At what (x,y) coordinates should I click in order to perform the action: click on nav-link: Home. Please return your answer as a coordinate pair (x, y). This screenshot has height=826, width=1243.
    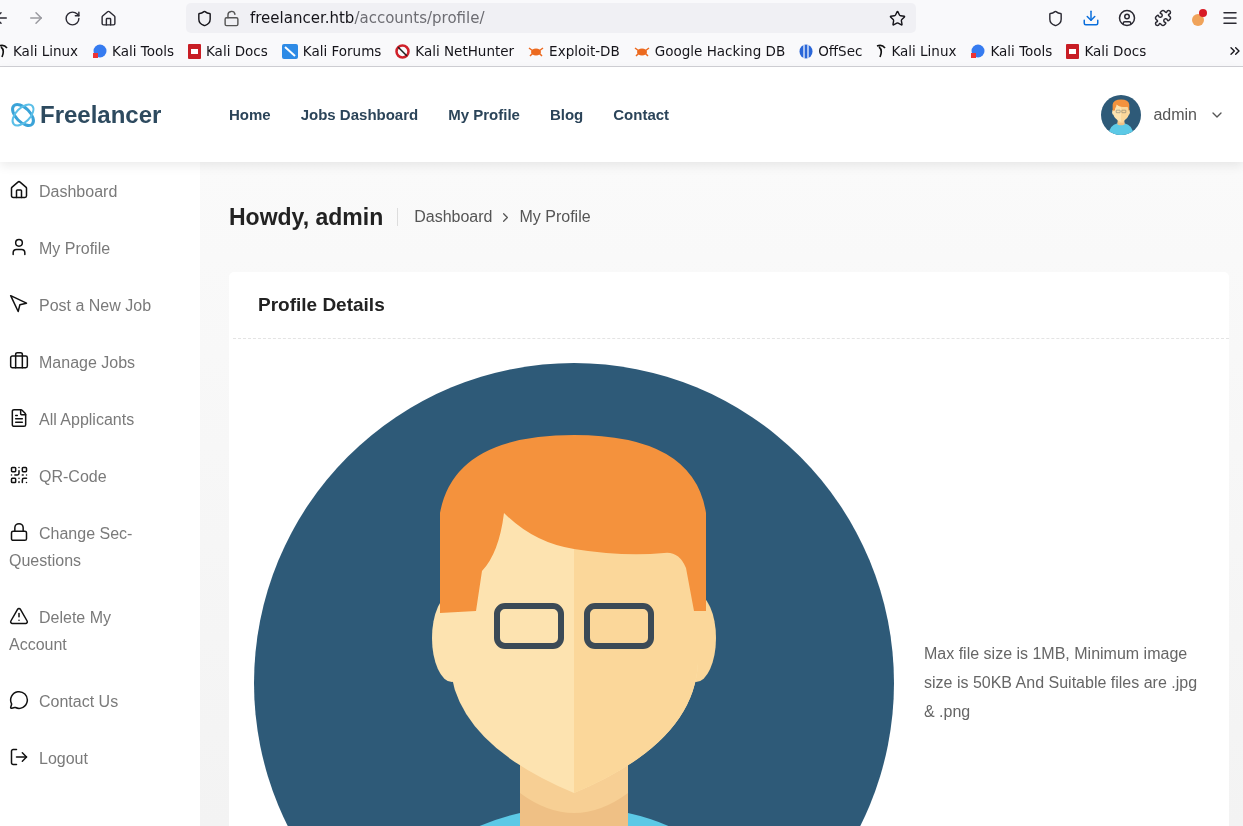
    Looking at the image, I should click on (250, 114).